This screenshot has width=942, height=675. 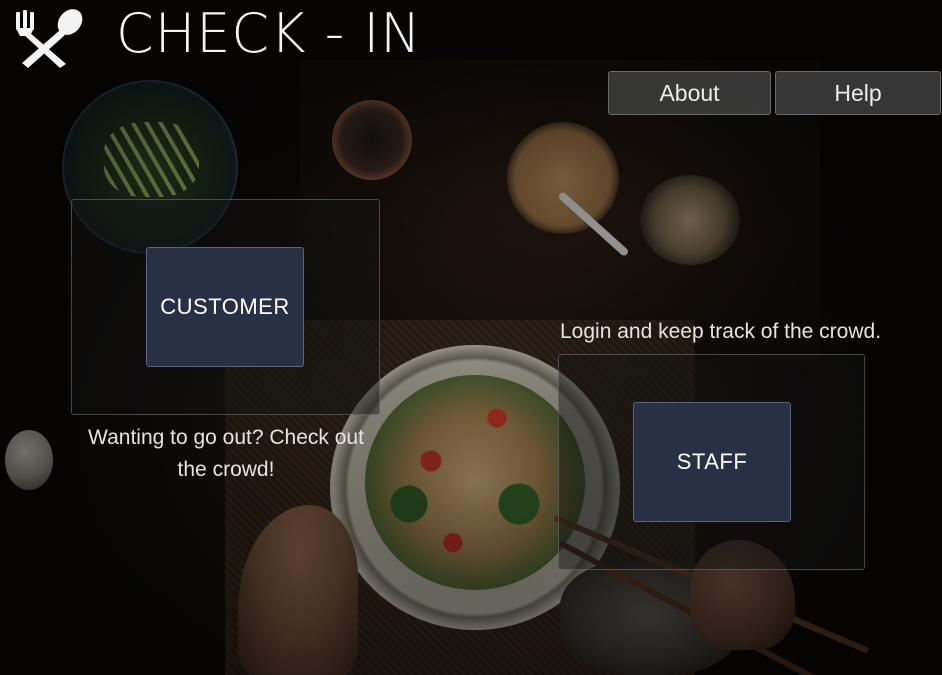 What do you see at coordinates (858, 93) in the screenshot?
I see `help-button: Help` at bounding box center [858, 93].